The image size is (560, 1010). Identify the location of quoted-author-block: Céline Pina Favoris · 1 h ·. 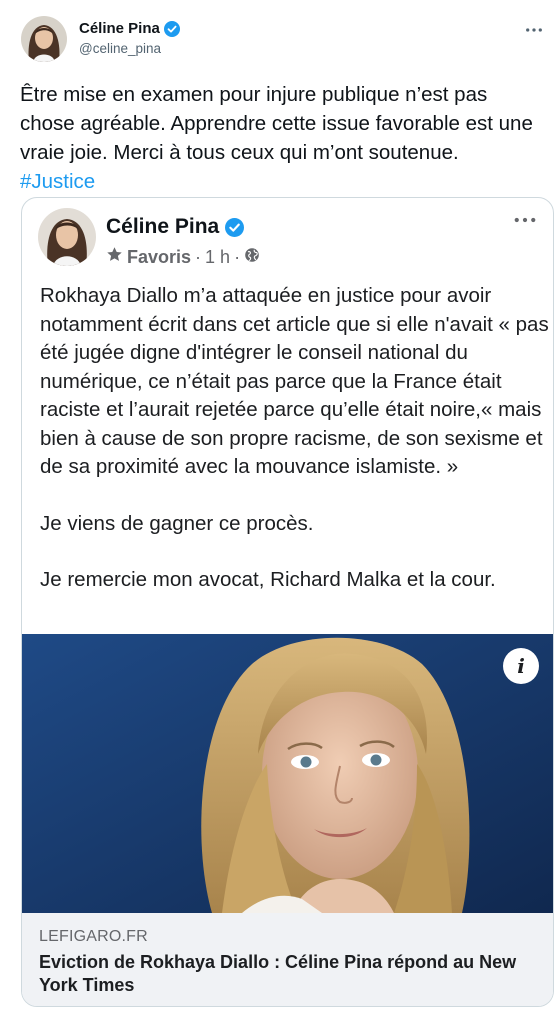
(183, 241).